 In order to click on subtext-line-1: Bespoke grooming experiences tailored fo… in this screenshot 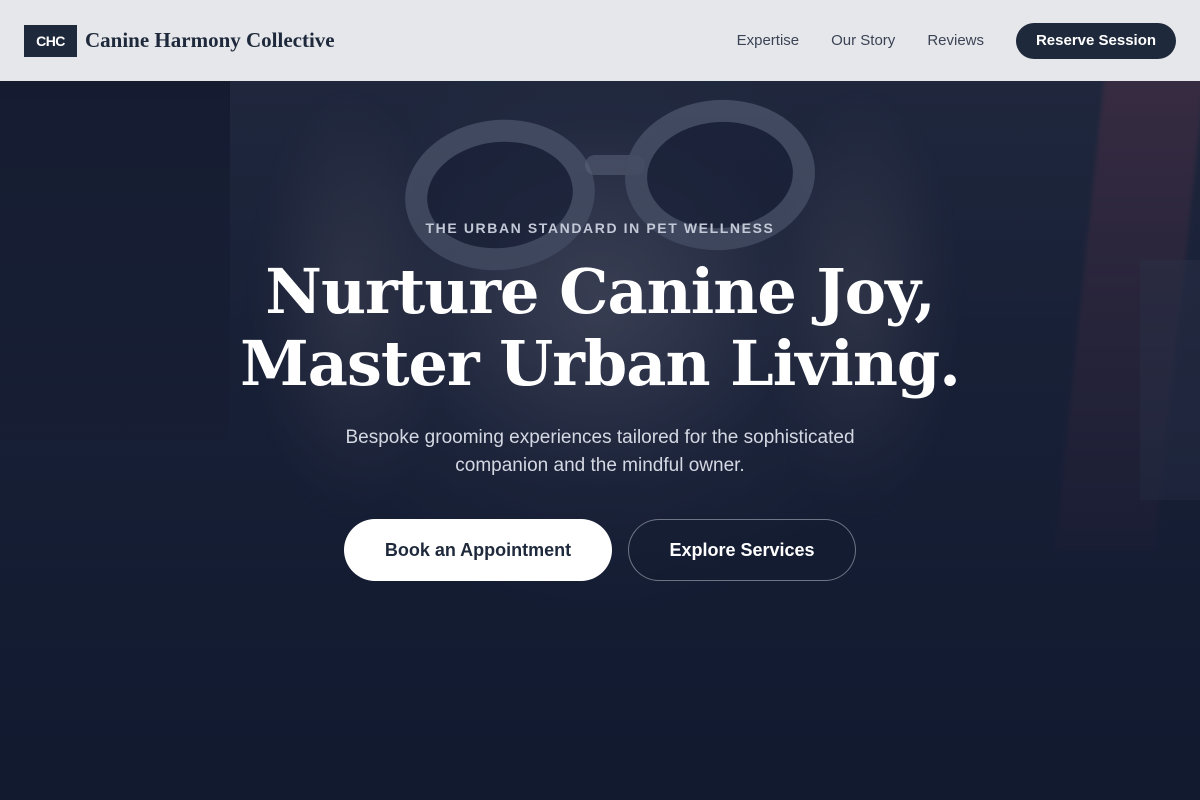, I will do `click(600, 437)`.